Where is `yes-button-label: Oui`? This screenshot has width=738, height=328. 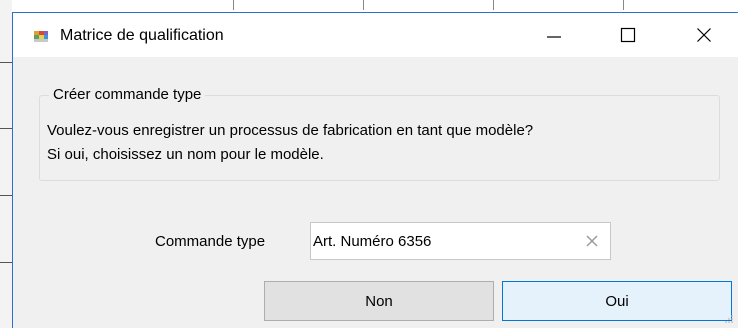 yes-button-label: Oui is located at coordinates (617, 301).